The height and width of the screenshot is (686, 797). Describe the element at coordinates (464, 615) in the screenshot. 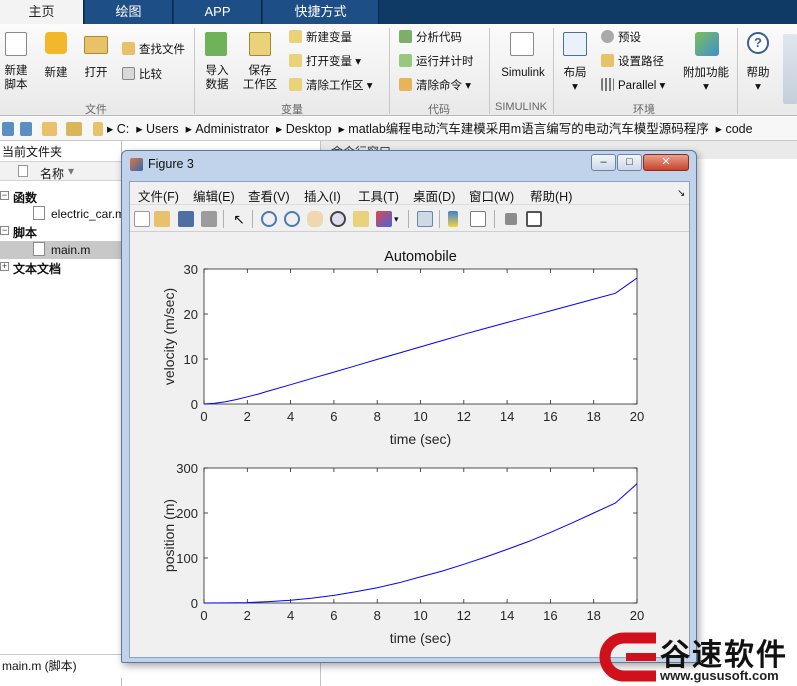

I see `x-tick-label: 12` at that location.